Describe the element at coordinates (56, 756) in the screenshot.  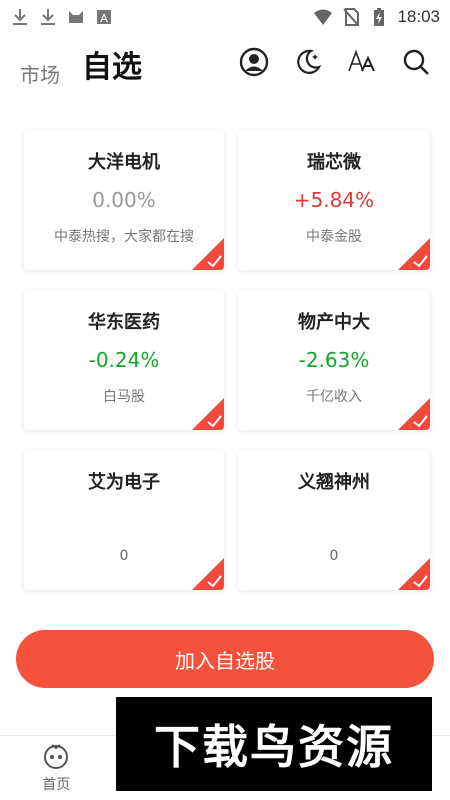
I see `robot-icon` at that location.